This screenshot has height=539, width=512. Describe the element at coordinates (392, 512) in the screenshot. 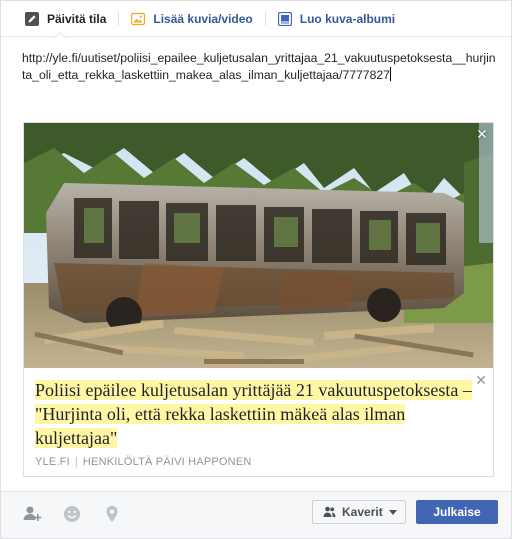

I see `chevron-down-icon` at that location.